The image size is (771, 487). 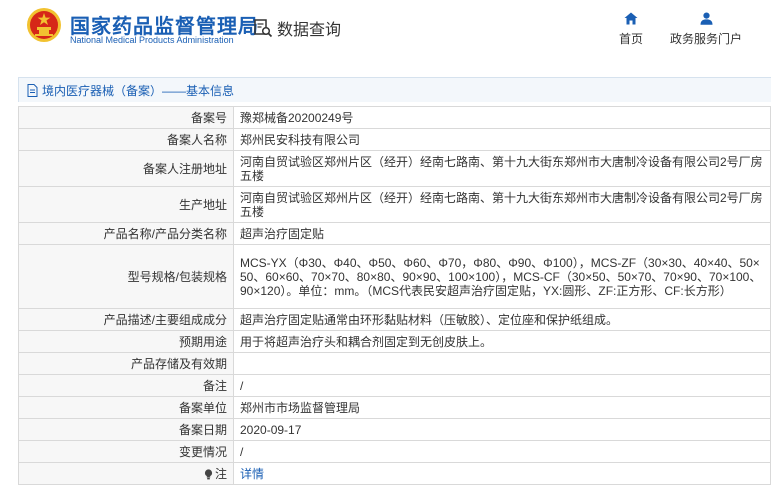 I want to click on field-value: 郑州市市场监督管理局, so click(x=502, y=407).